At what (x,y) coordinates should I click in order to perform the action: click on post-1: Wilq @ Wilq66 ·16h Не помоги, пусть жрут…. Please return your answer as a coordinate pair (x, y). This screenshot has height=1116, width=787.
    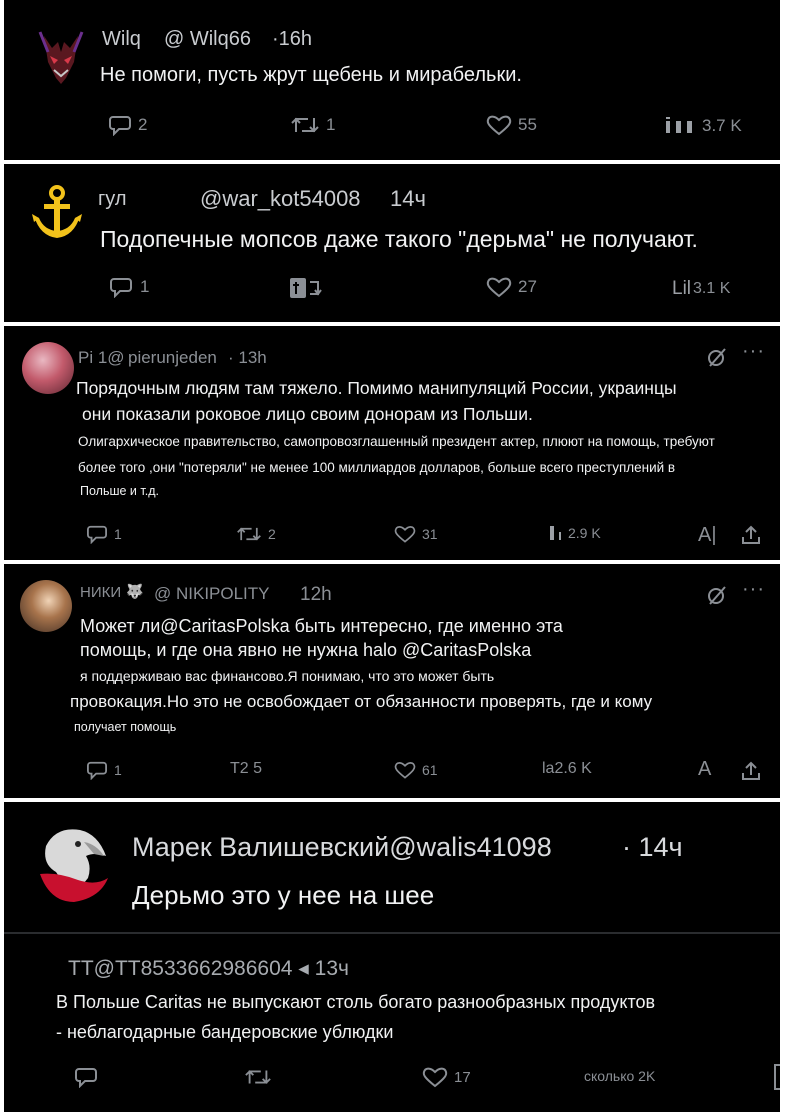
    Looking at the image, I should click on (392, 80).